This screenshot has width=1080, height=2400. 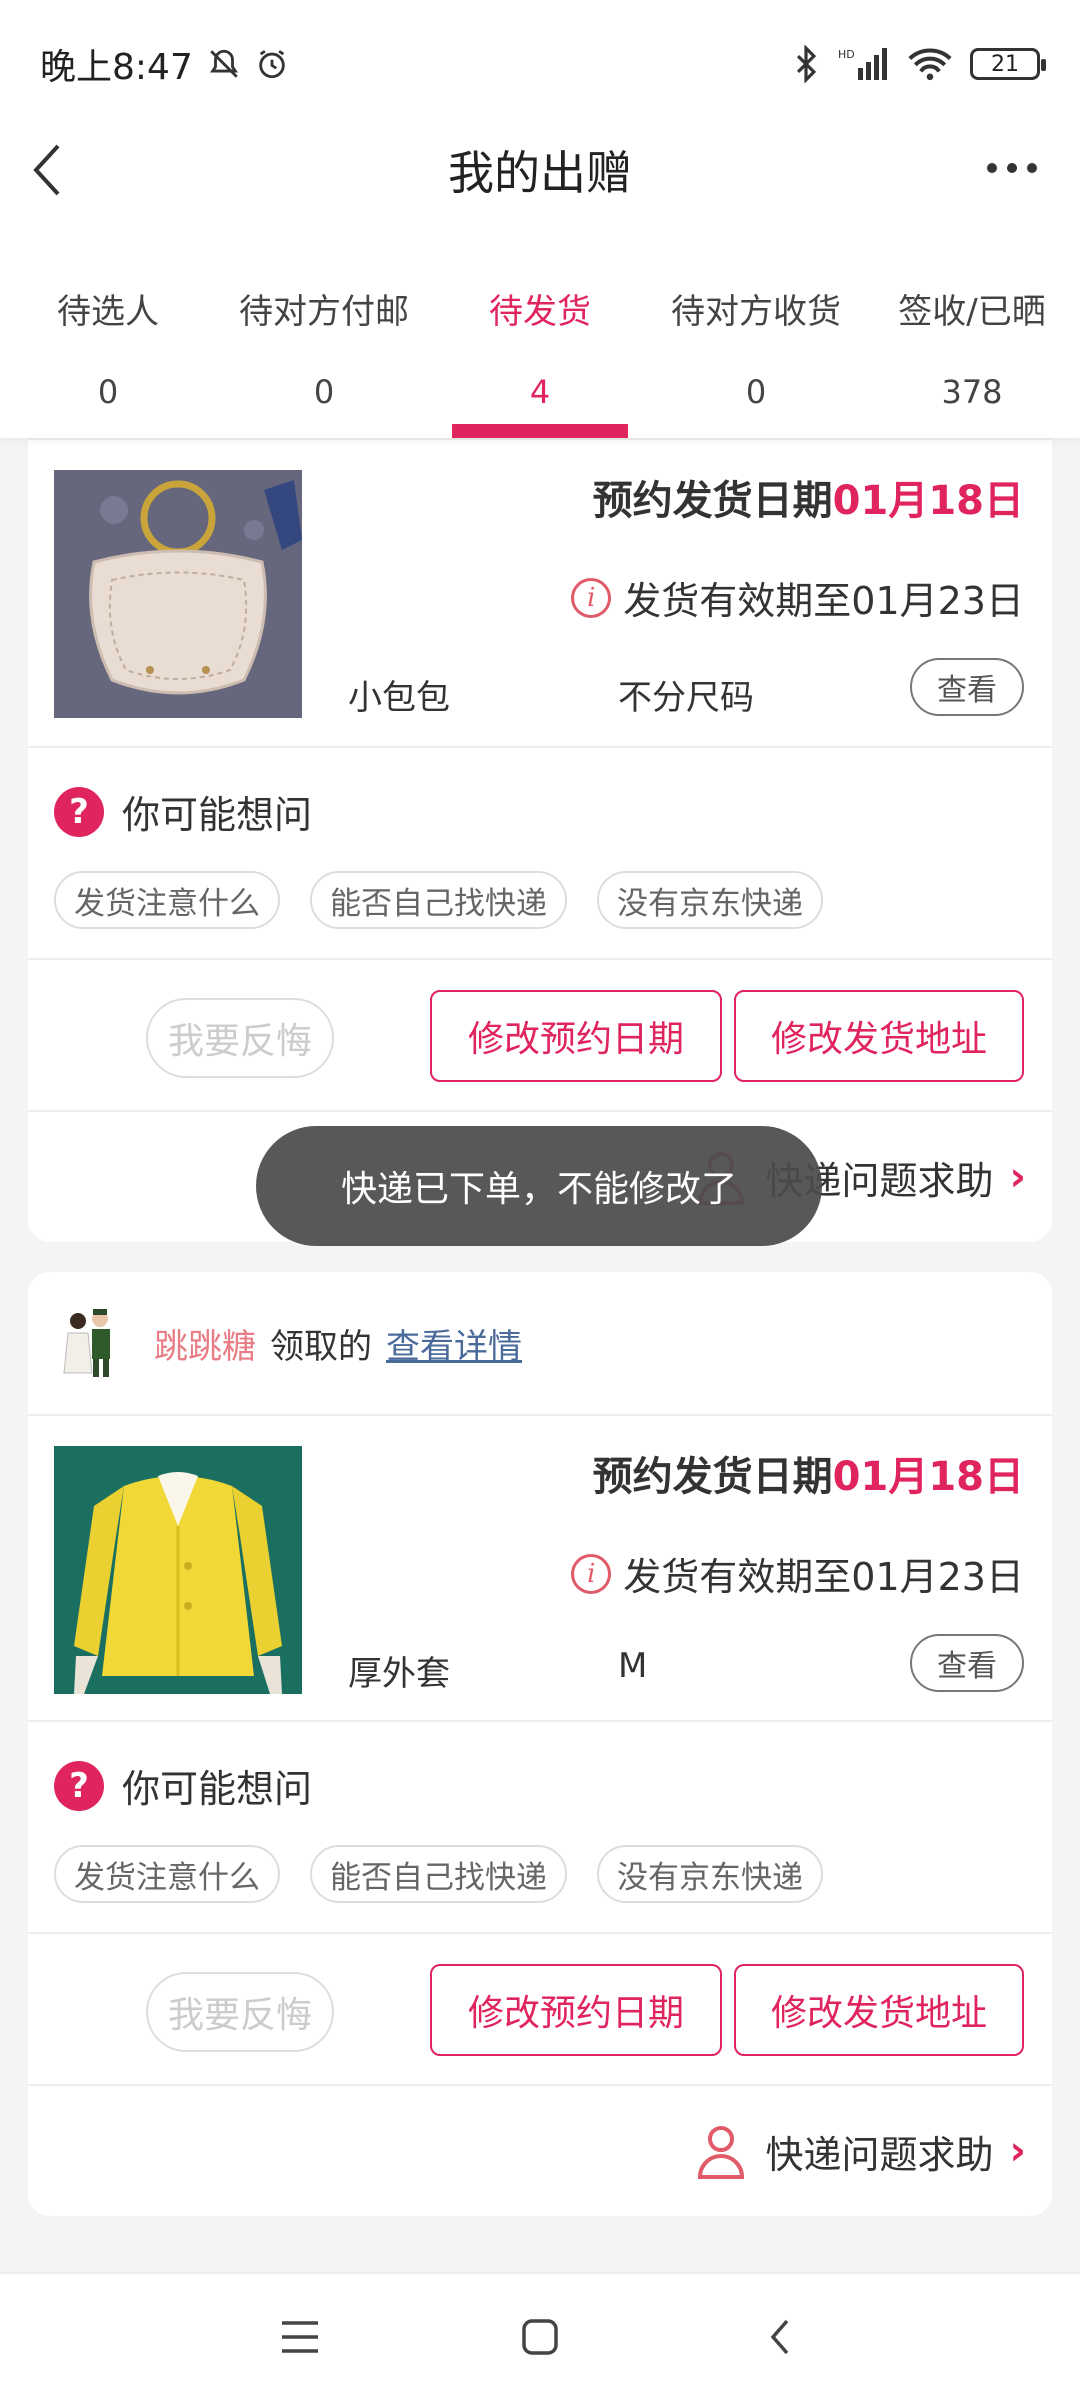 What do you see at coordinates (846, 54) in the screenshot?
I see `svg-text: HD` at bounding box center [846, 54].